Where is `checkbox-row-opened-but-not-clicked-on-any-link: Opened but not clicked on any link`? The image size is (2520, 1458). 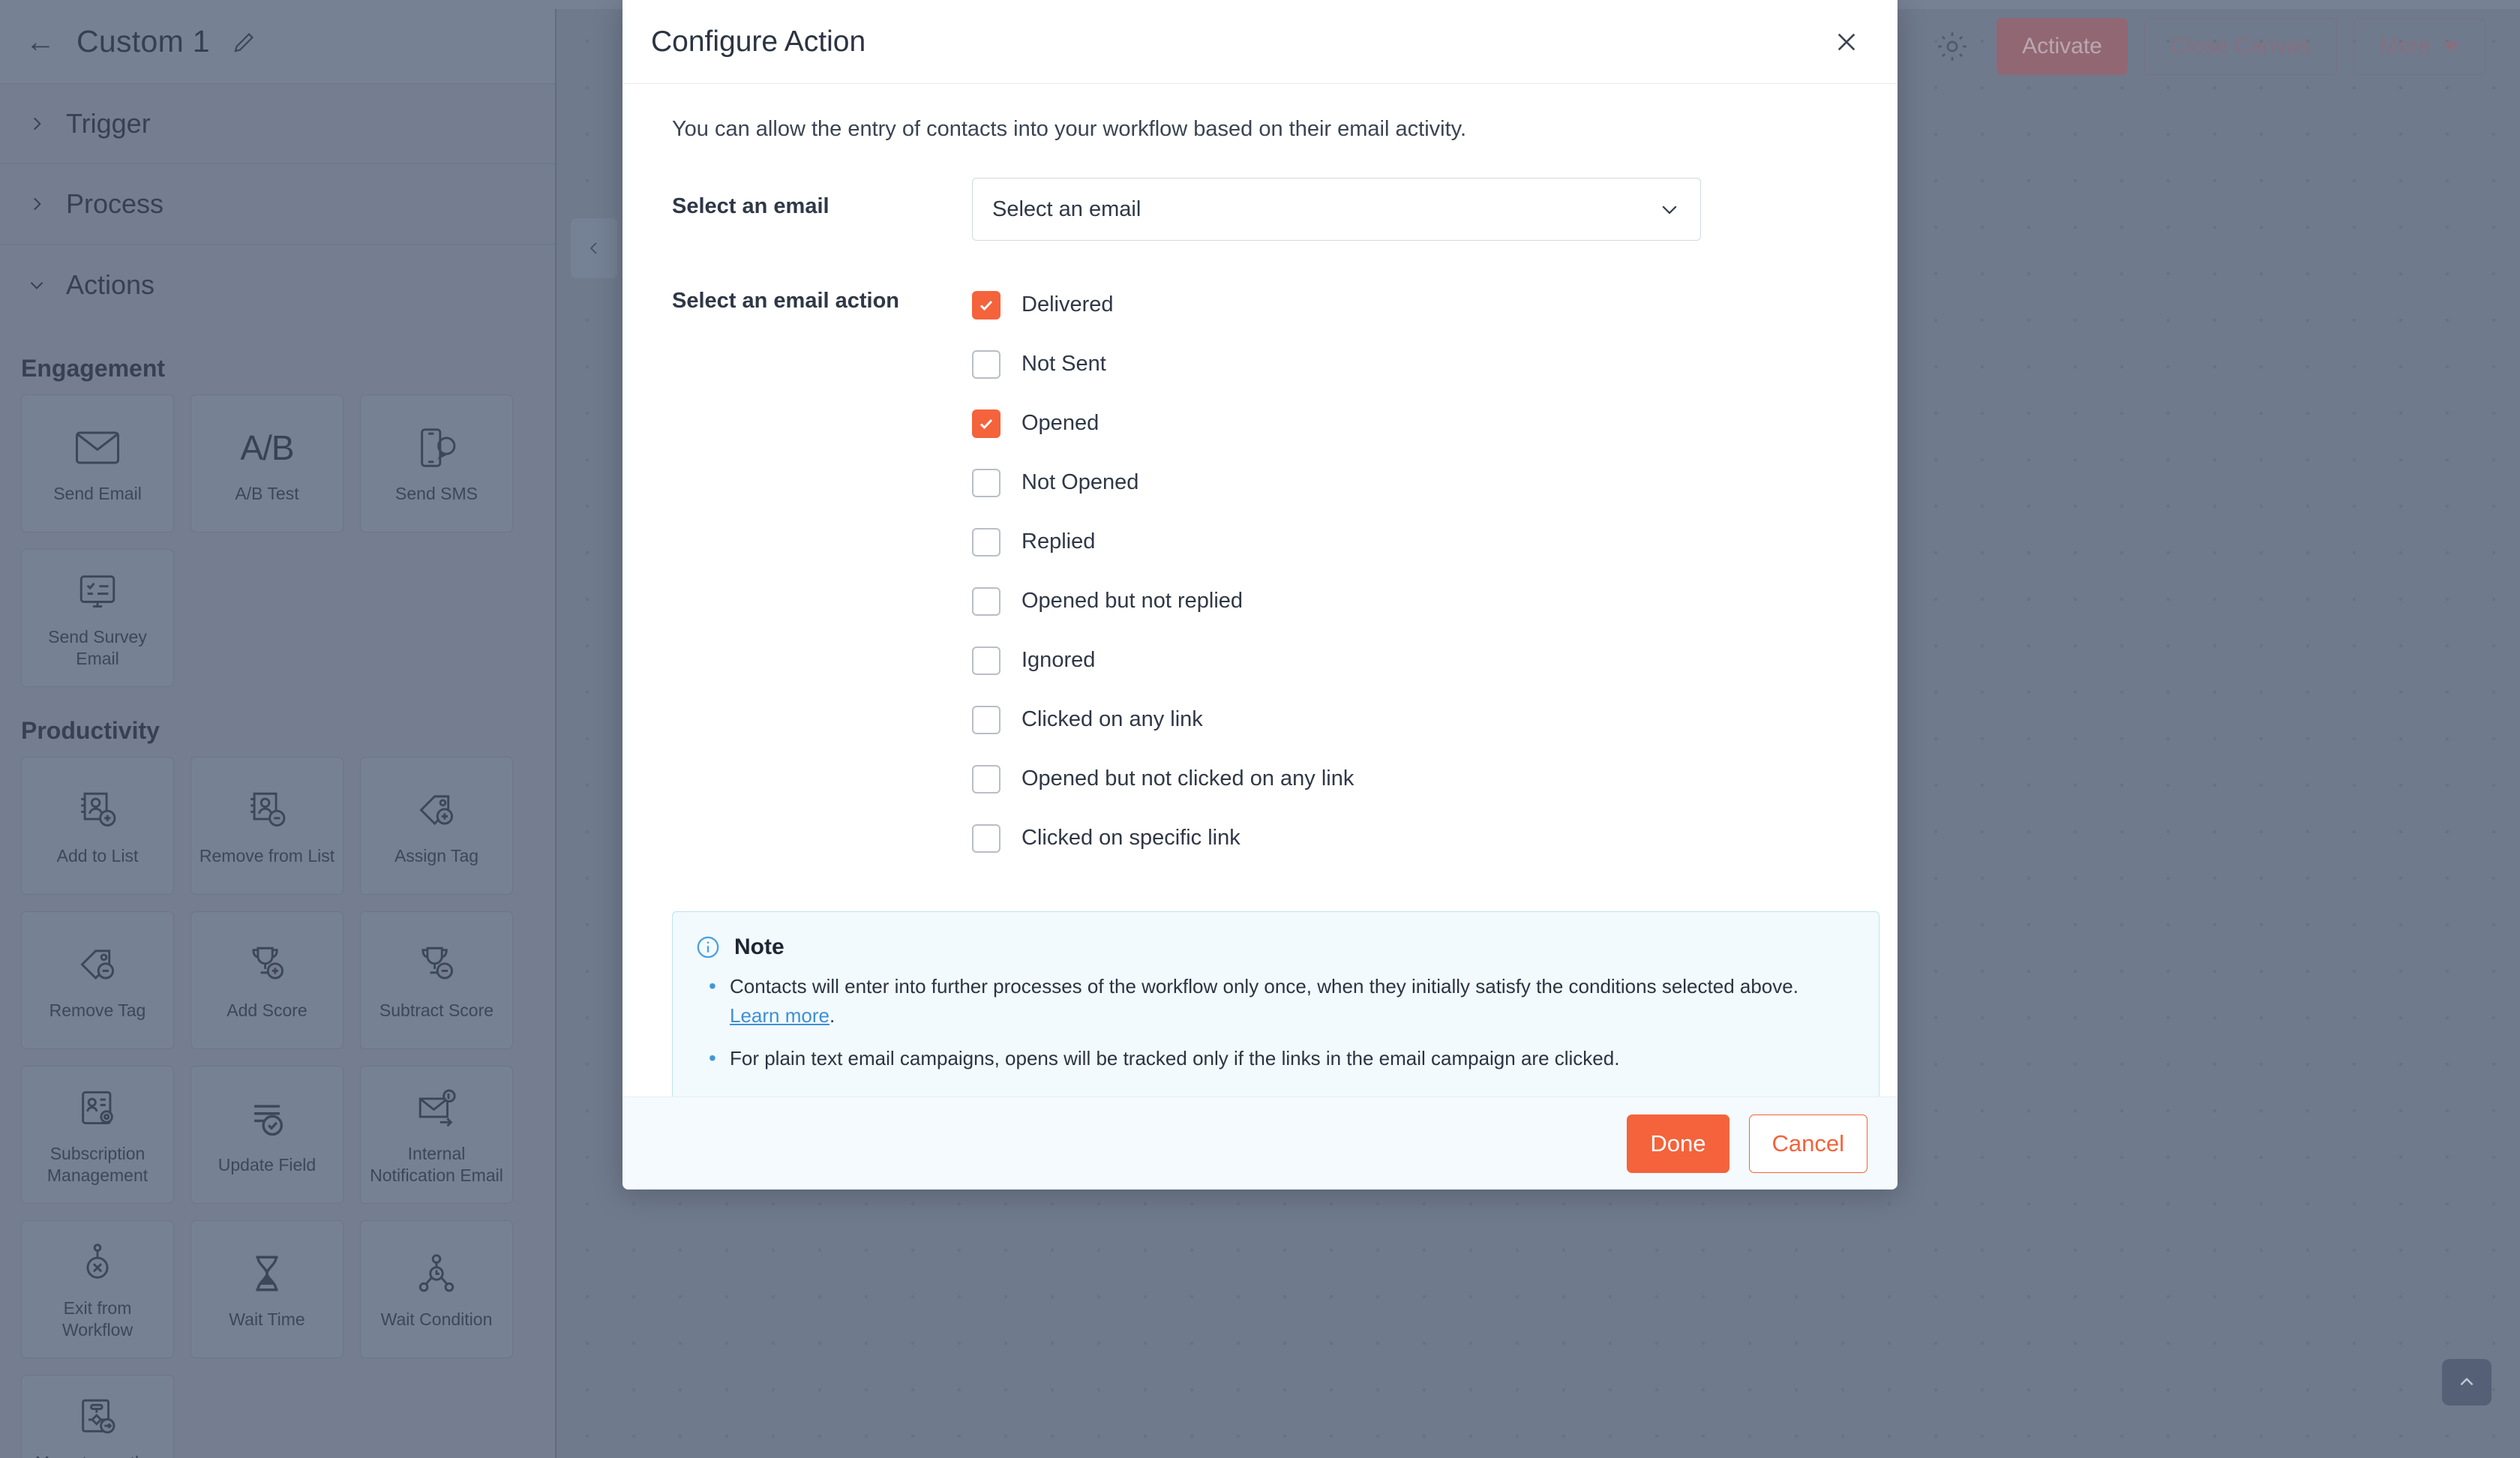
checkbox-row-opened-but-not-clicked-on-any-link: Opened but not clicked on any link is located at coordinates (1163, 778).